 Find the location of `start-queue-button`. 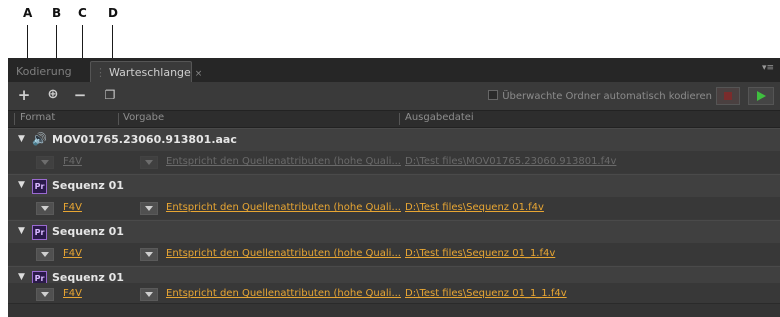

start-queue-button is located at coordinates (761, 96).